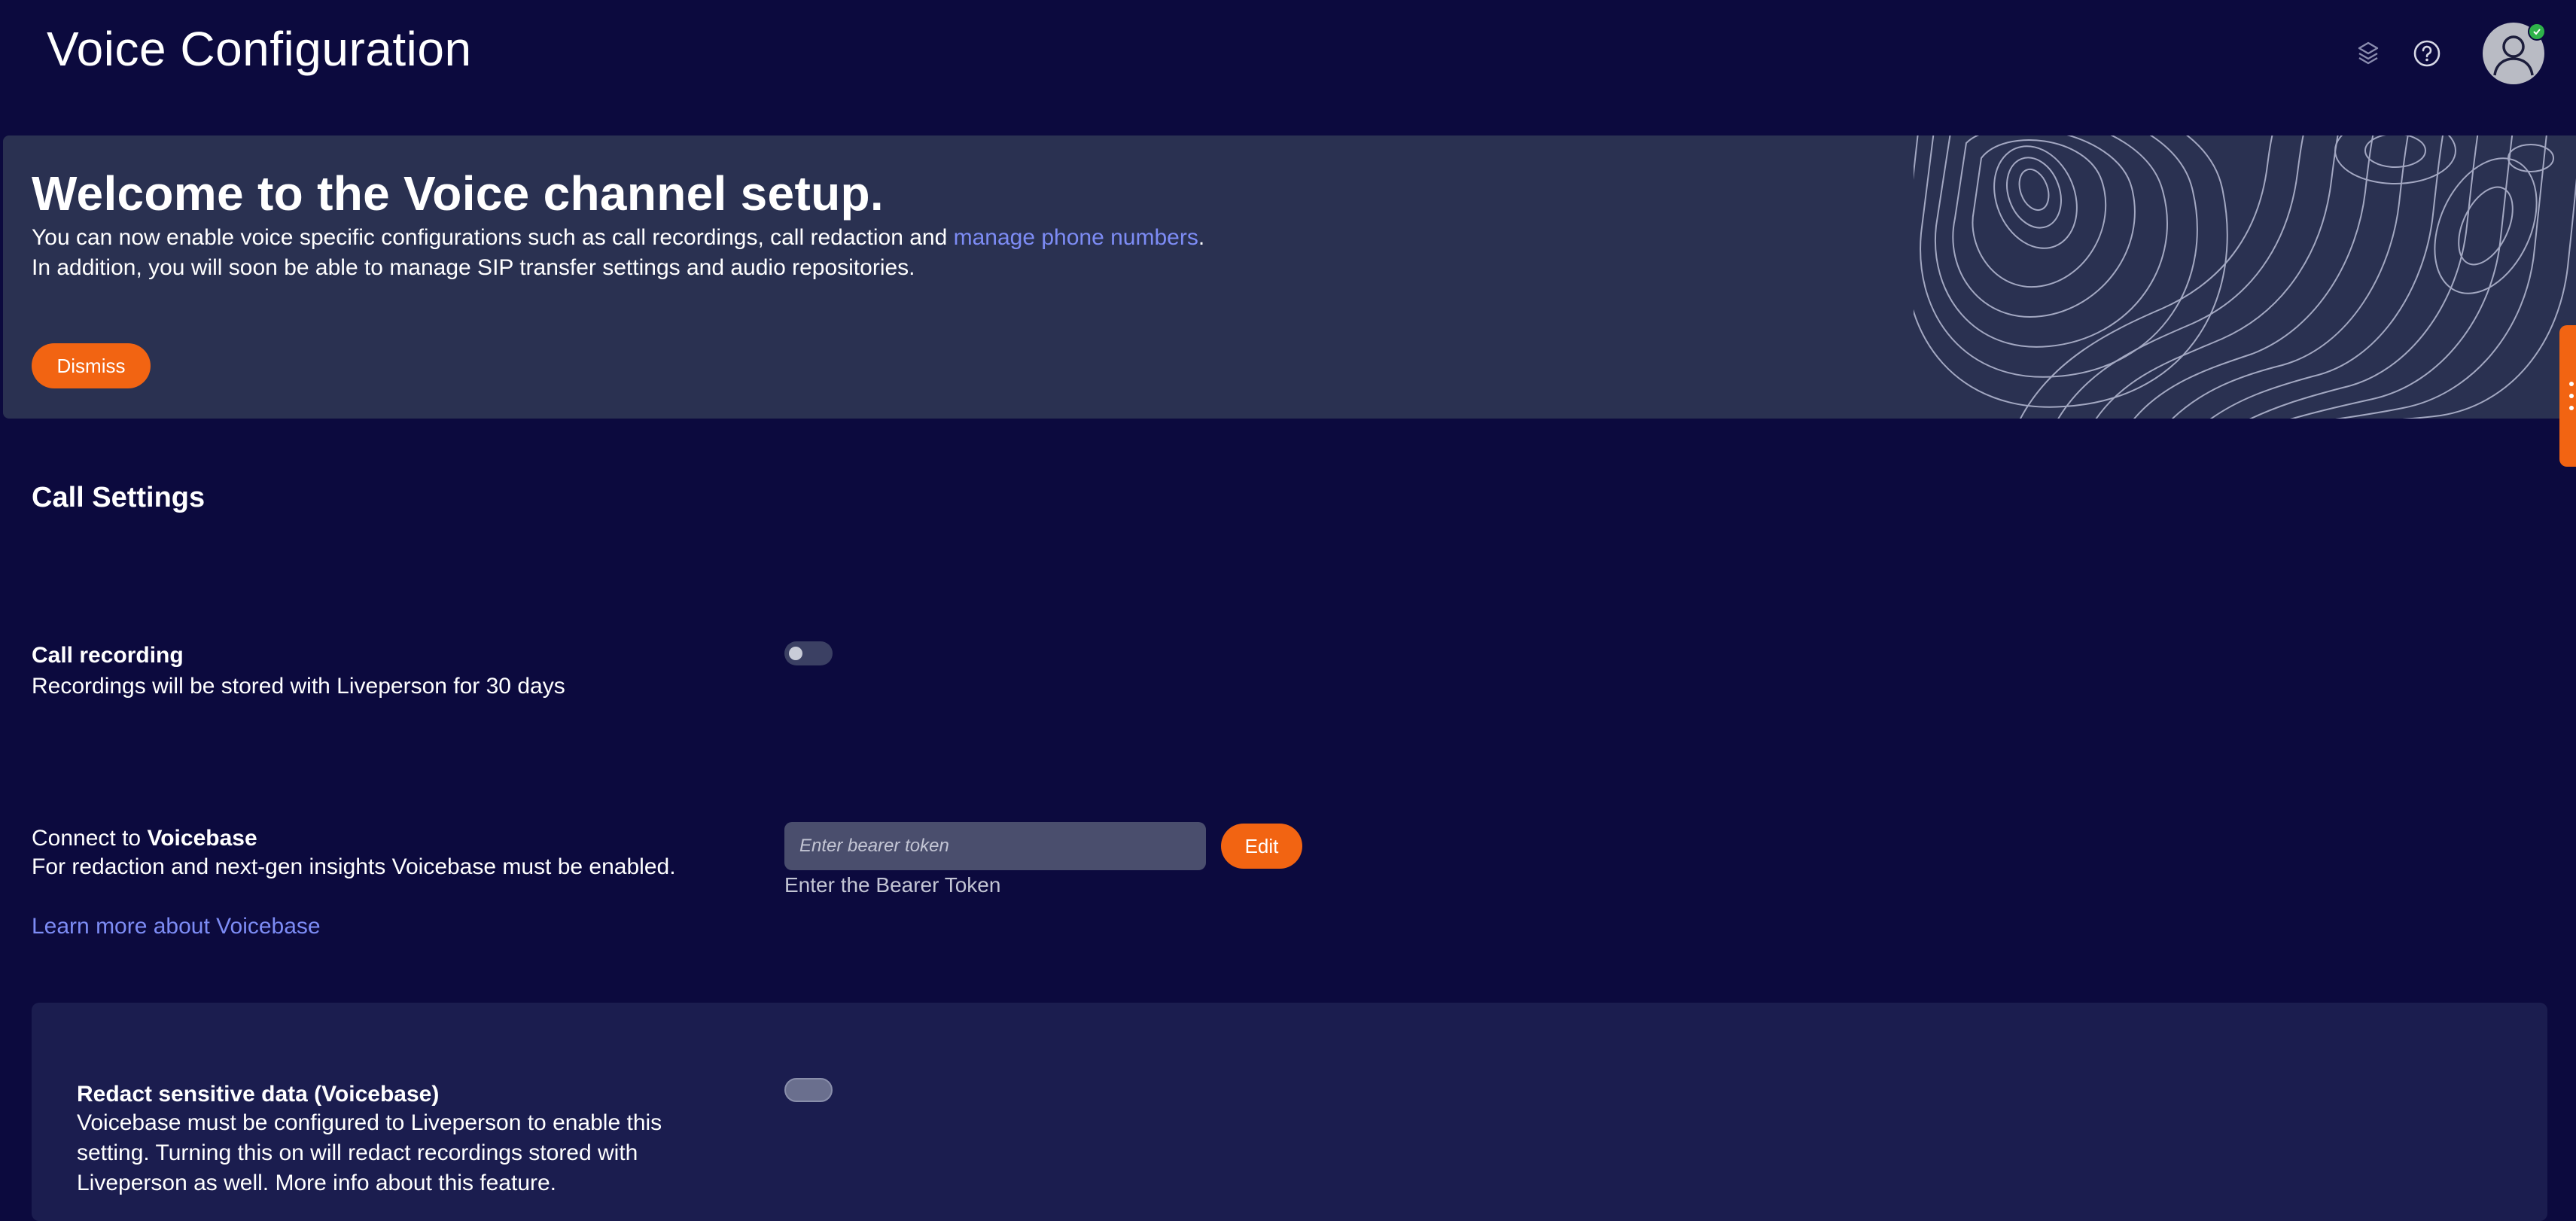  I want to click on side-panel-handle, so click(2568, 396).